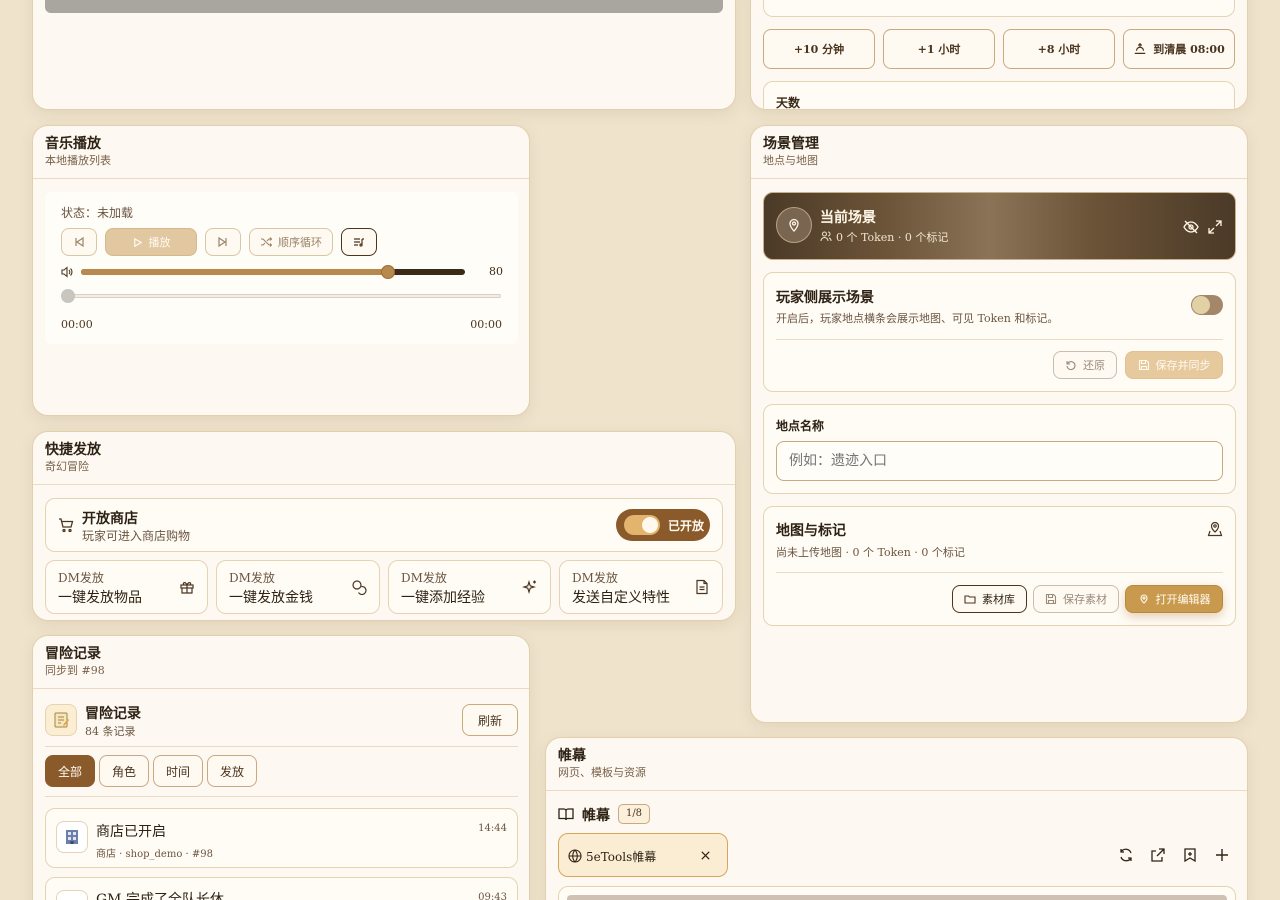 This screenshot has height=900, width=1280. What do you see at coordinates (388, 272) in the screenshot?
I see `volume-thumb` at bounding box center [388, 272].